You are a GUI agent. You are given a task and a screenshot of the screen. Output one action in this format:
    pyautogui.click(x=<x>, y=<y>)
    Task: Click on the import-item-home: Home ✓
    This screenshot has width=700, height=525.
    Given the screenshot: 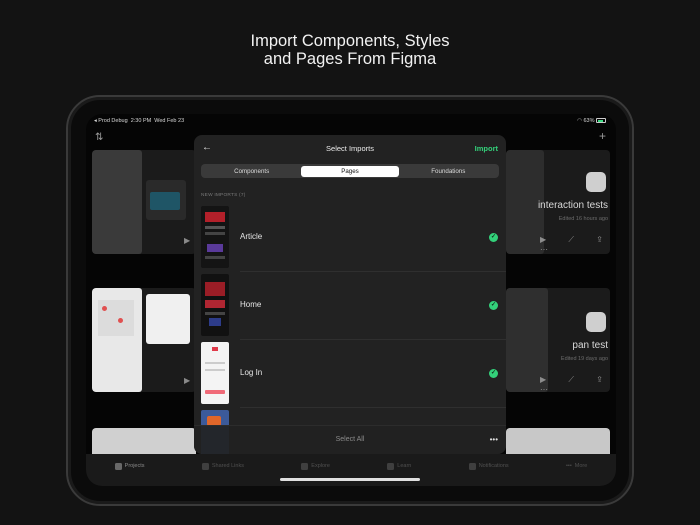 What is the action you would take?
    pyautogui.click(x=350, y=305)
    